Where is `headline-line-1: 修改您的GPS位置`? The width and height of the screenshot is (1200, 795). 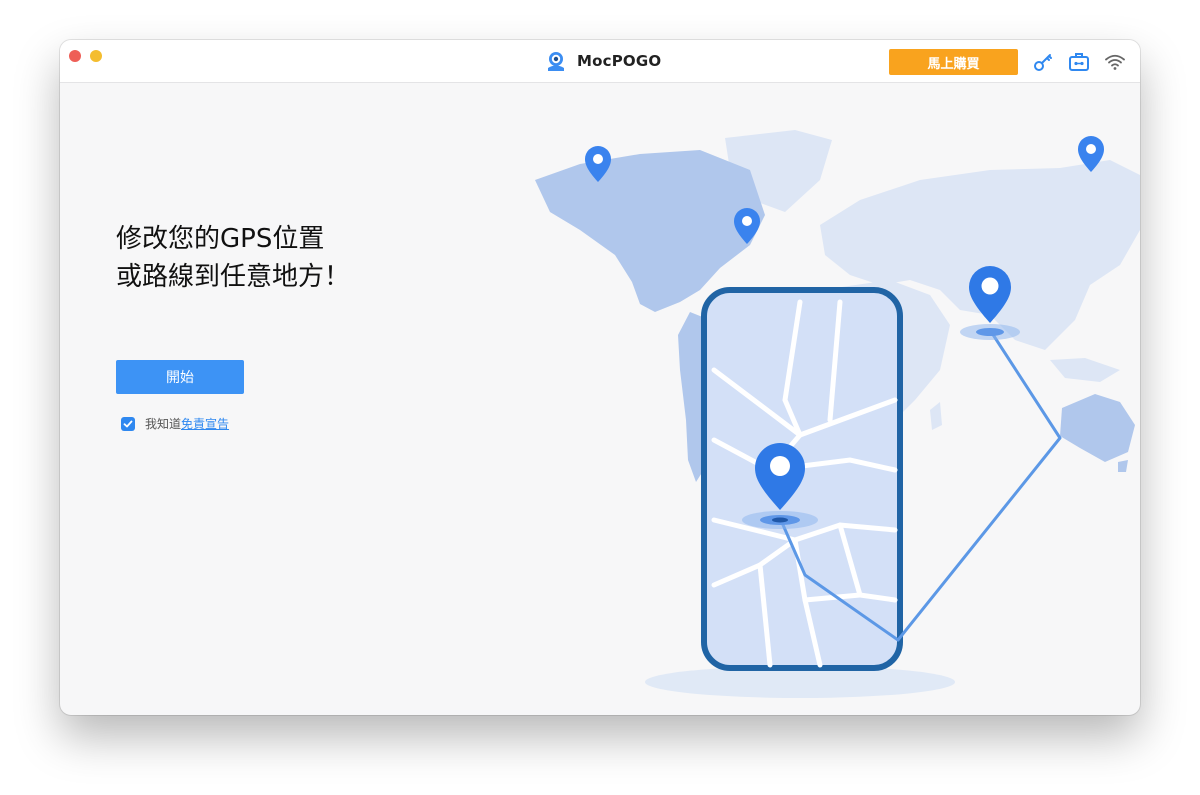 headline-line-1: 修改您的GPS位置 is located at coordinates (220, 239).